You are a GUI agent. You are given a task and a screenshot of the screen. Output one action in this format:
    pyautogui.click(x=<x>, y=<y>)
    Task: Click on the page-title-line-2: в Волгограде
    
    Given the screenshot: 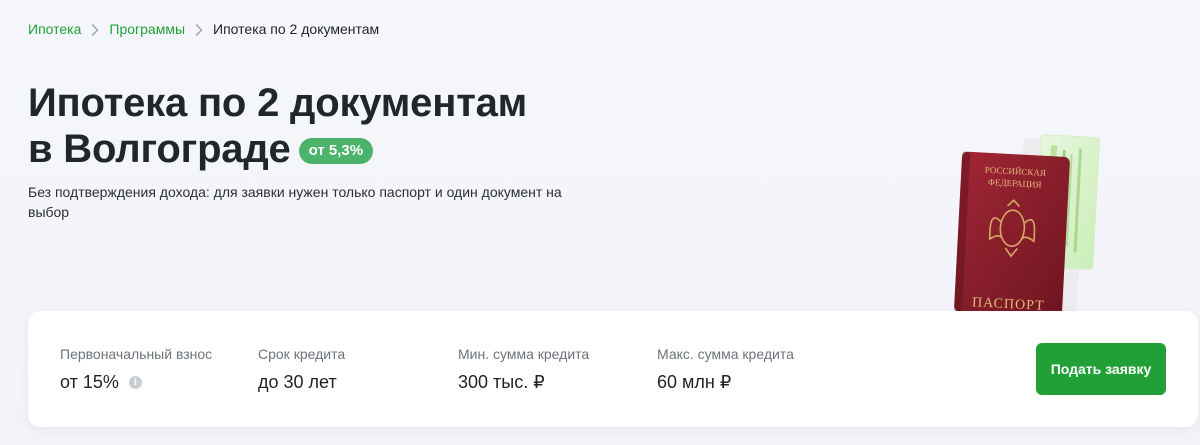 What is the action you would take?
    pyautogui.click(x=159, y=149)
    